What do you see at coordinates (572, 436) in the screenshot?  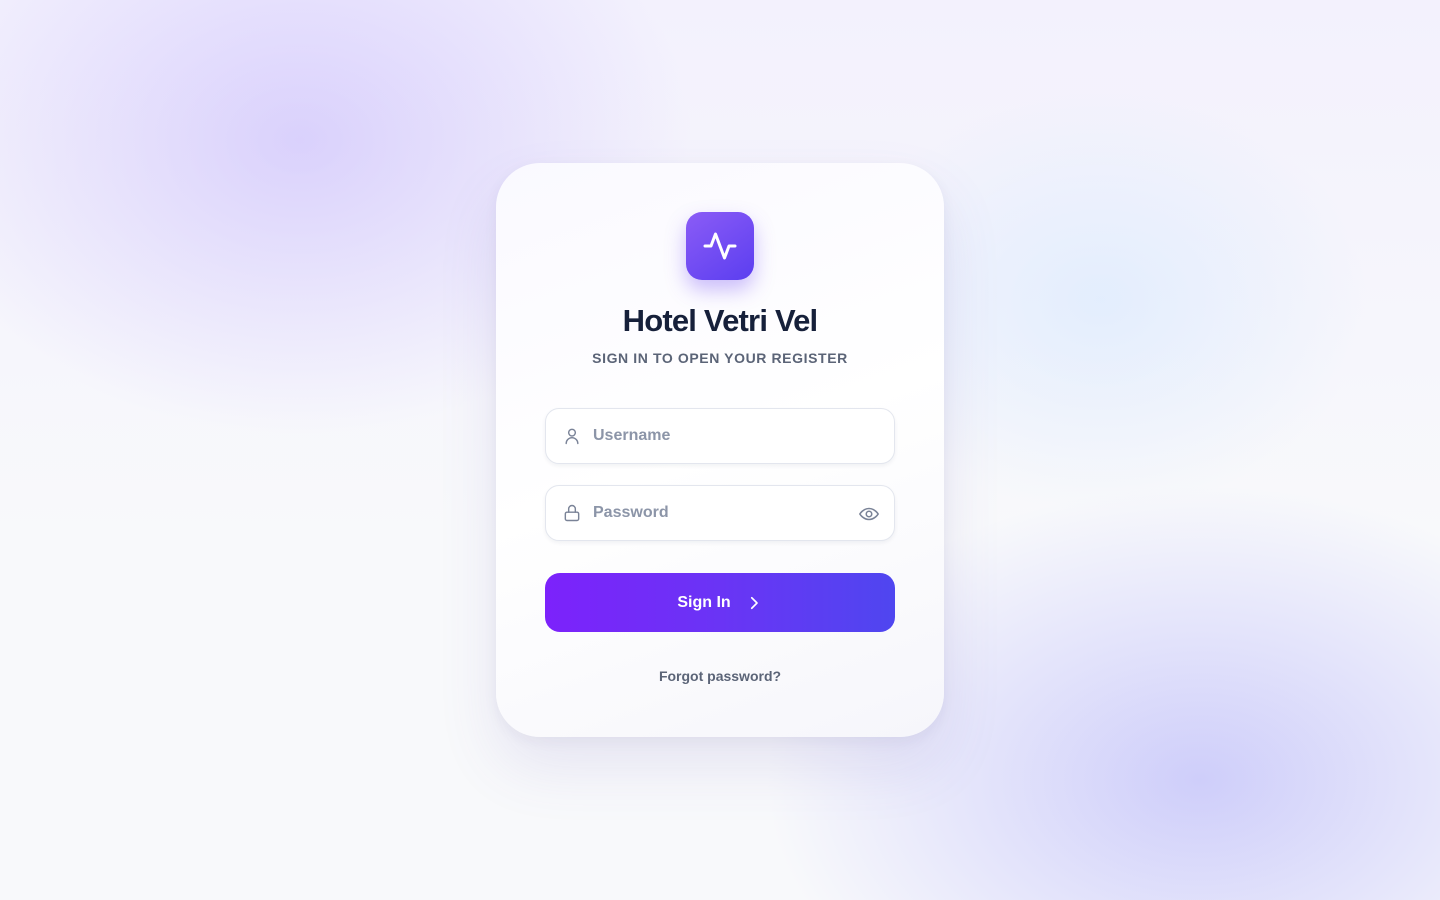 I see `user-icon` at bounding box center [572, 436].